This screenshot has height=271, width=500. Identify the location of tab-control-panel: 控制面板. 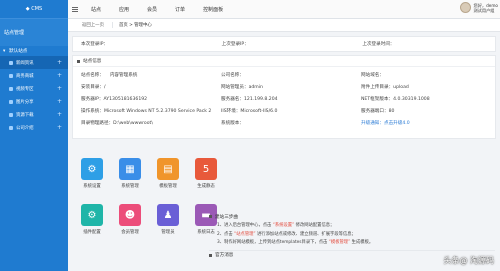
(213, 9).